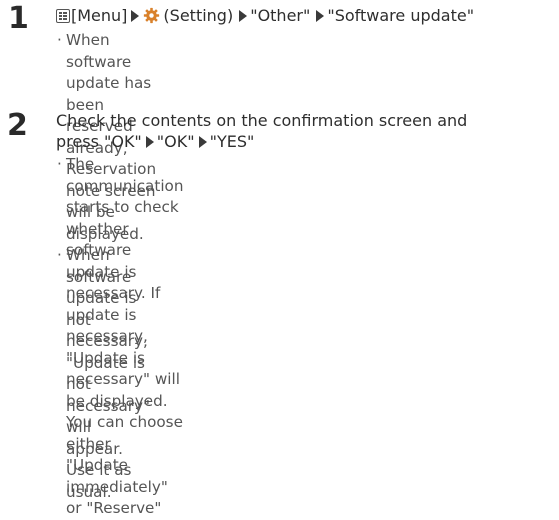 This screenshot has width=559, height=520. Describe the element at coordinates (63, 16) in the screenshot. I see `menu-key-icon` at that location.